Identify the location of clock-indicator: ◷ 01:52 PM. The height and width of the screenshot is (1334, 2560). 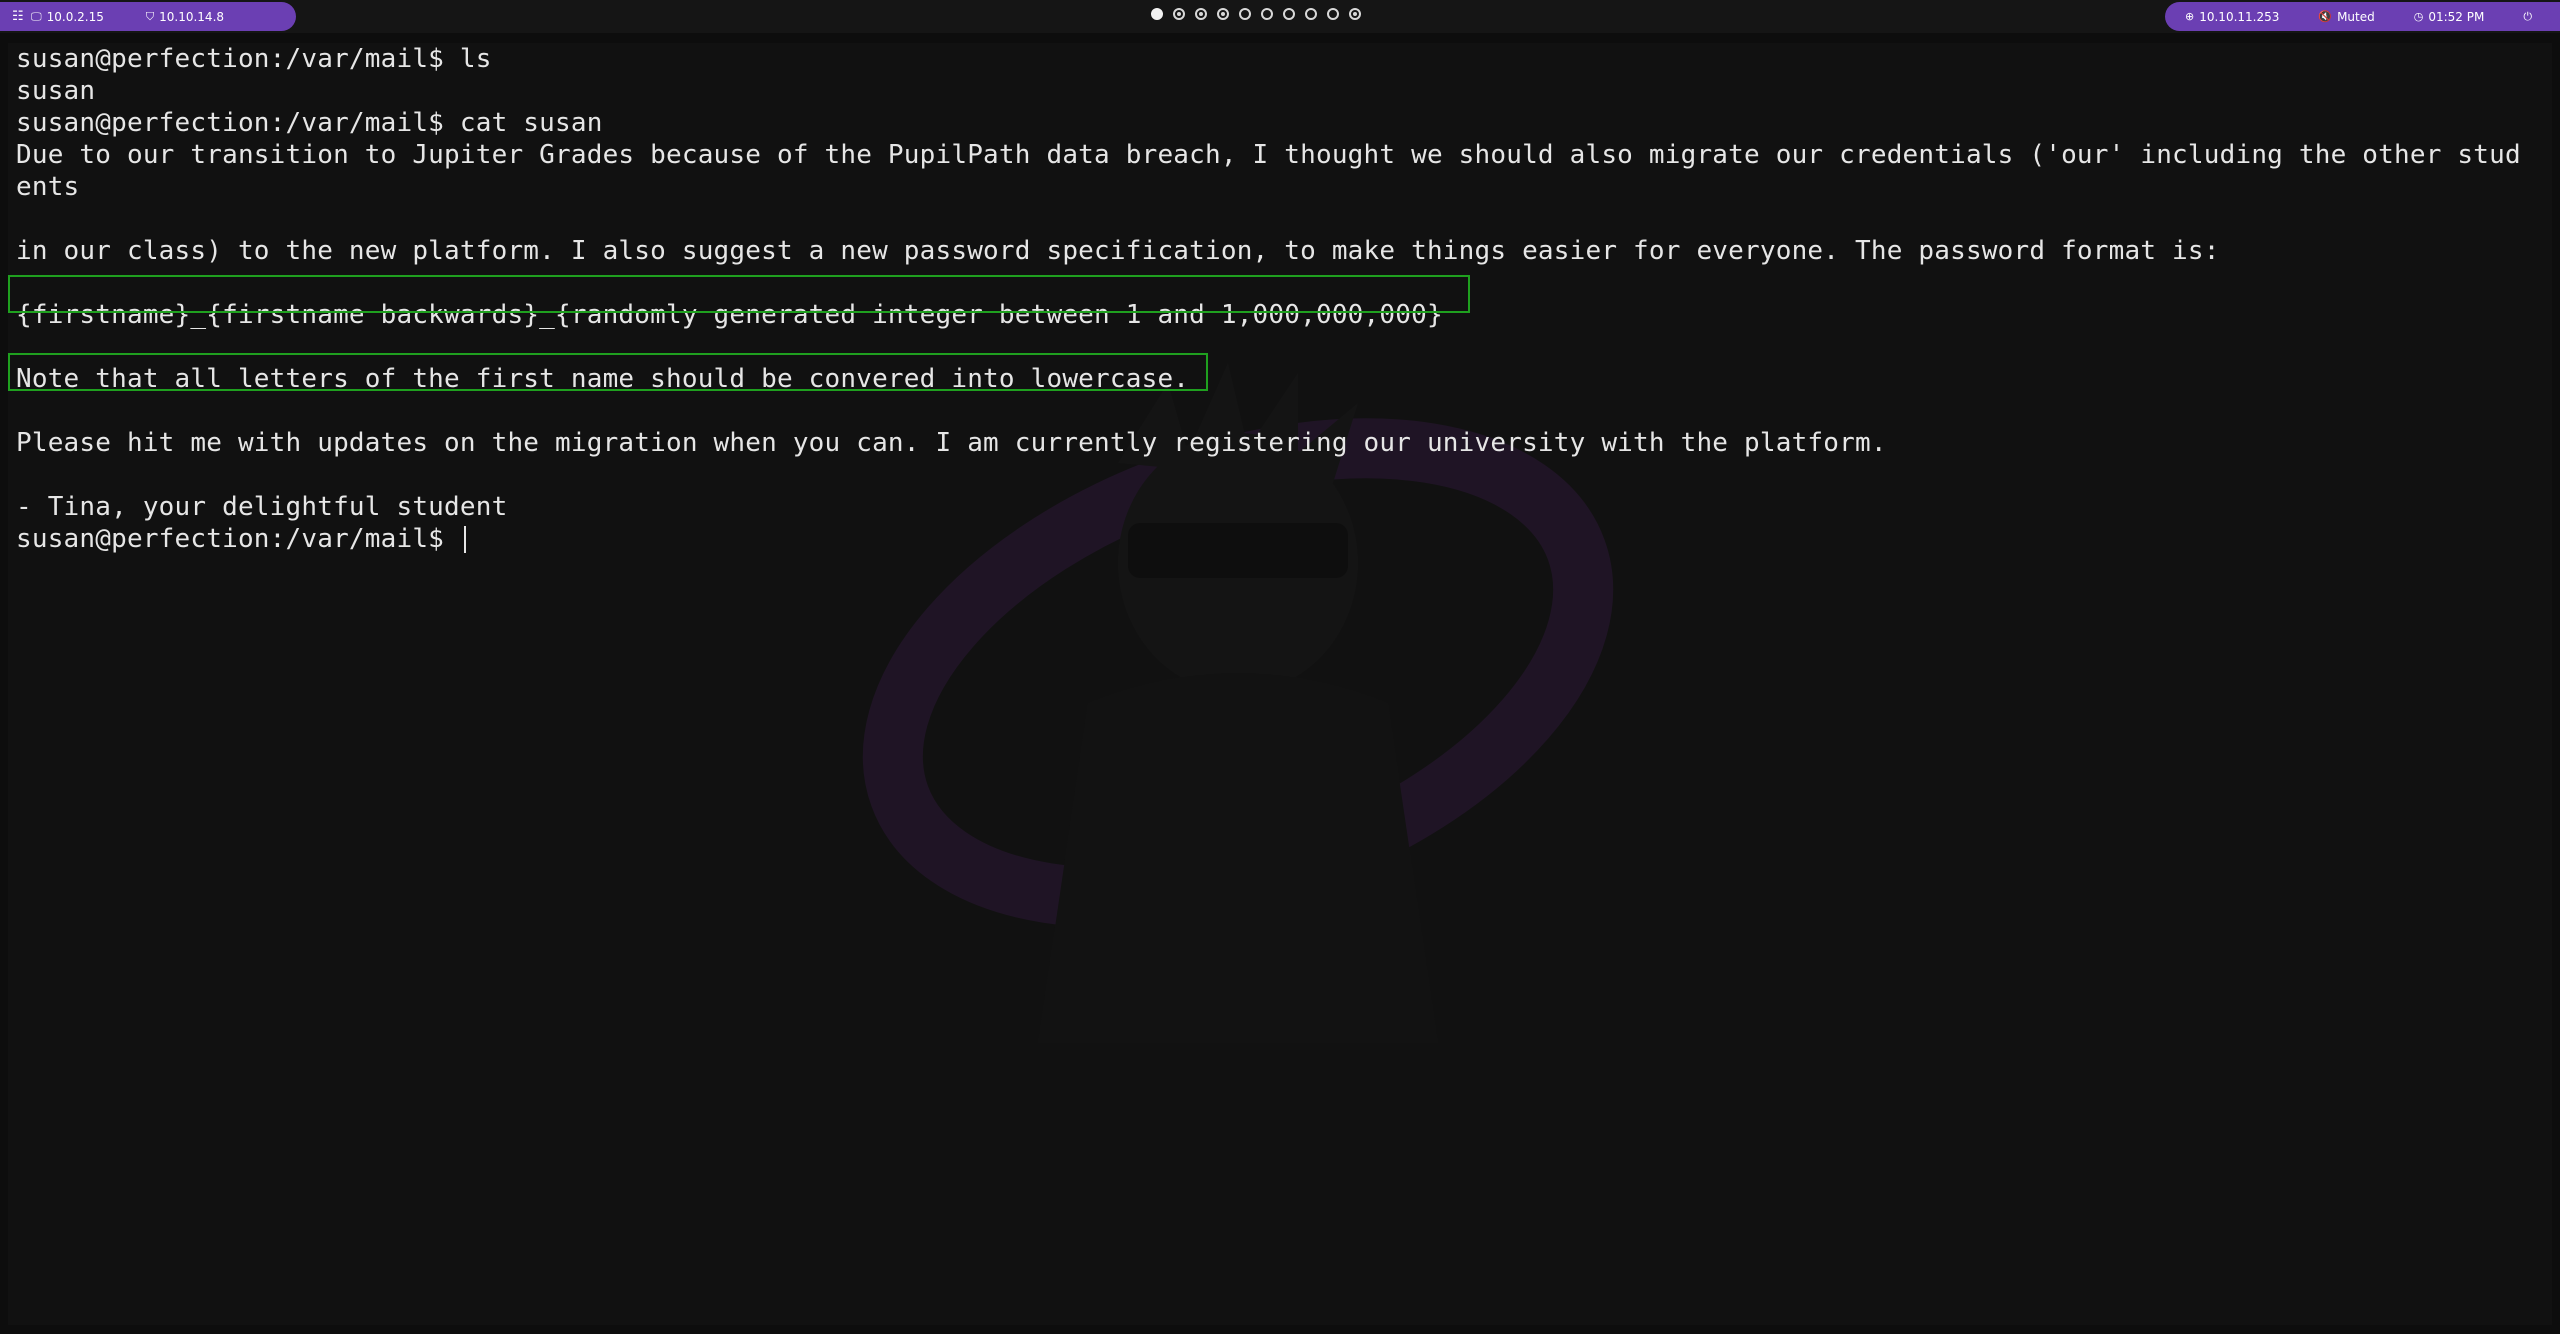
(2449, 16).